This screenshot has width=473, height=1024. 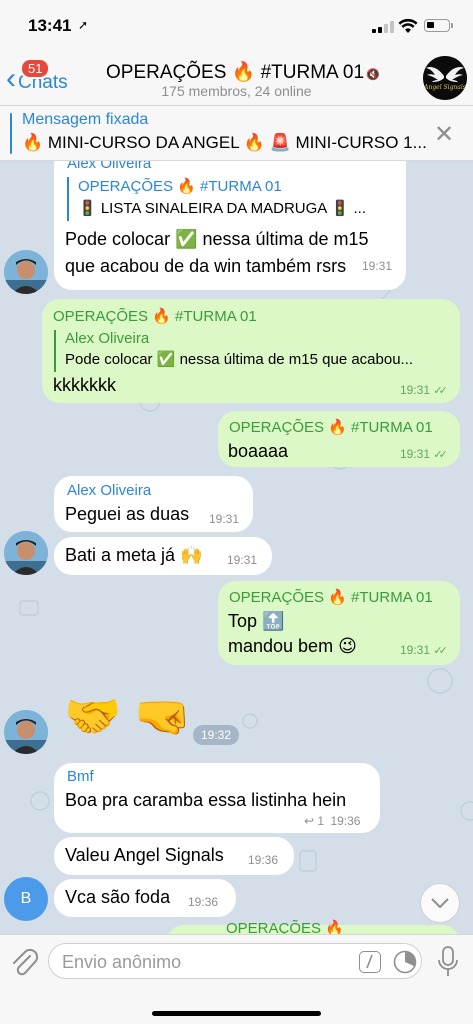 I want to click on message-text: mandou bem 😉, so click(x=292, y=646).